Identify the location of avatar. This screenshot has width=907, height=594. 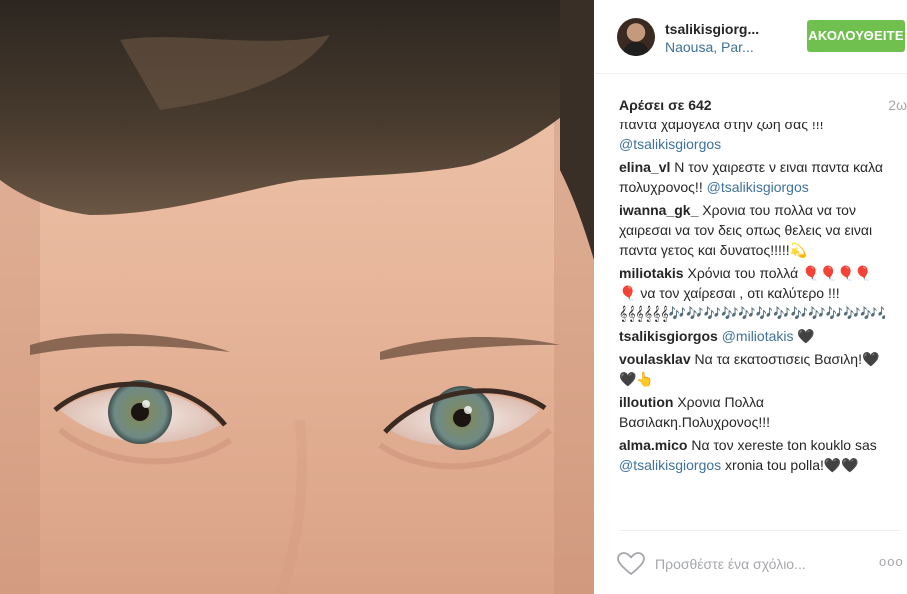
(636, 37).